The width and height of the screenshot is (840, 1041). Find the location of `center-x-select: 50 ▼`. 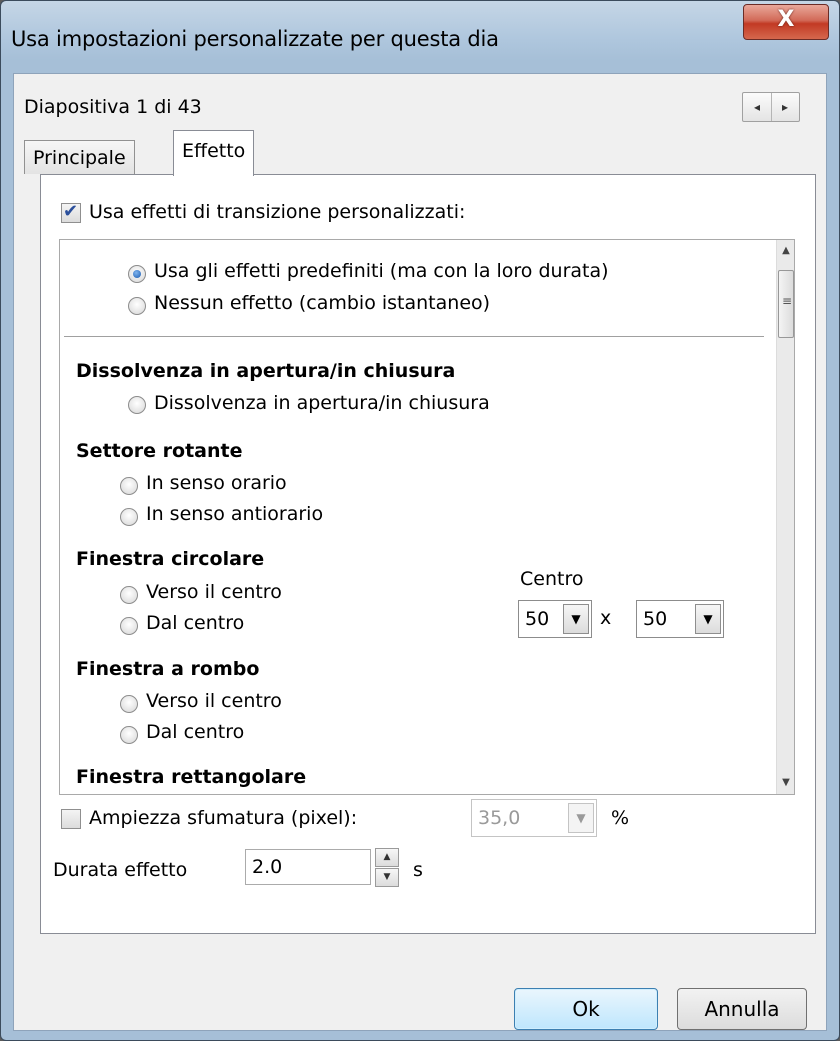

center-x-select: 50 ▼ is located at coordinates (555, 619).